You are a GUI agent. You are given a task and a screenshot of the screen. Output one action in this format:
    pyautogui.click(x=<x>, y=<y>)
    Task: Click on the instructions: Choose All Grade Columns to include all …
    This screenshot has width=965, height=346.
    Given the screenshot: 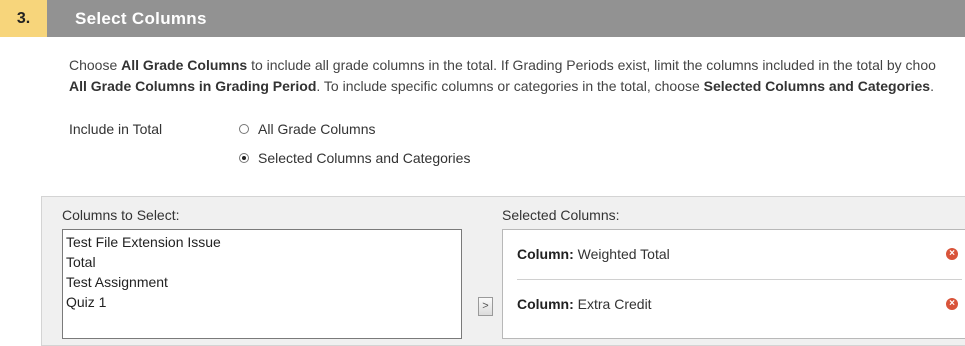 What is the action you would take?
    pyautogui.click(x=517, y=76)
    